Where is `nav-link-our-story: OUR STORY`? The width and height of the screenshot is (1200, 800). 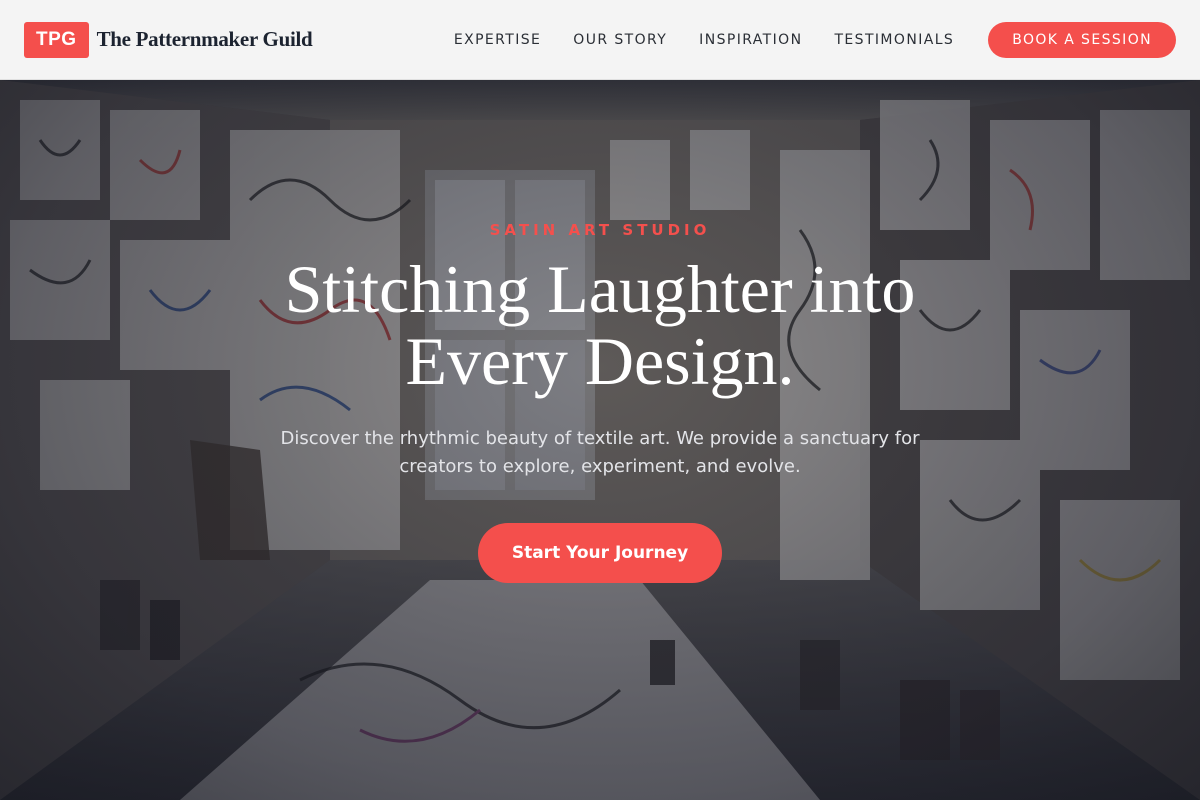 nav-link-our-story: OUR STORY is located at coordinates (620, 40).